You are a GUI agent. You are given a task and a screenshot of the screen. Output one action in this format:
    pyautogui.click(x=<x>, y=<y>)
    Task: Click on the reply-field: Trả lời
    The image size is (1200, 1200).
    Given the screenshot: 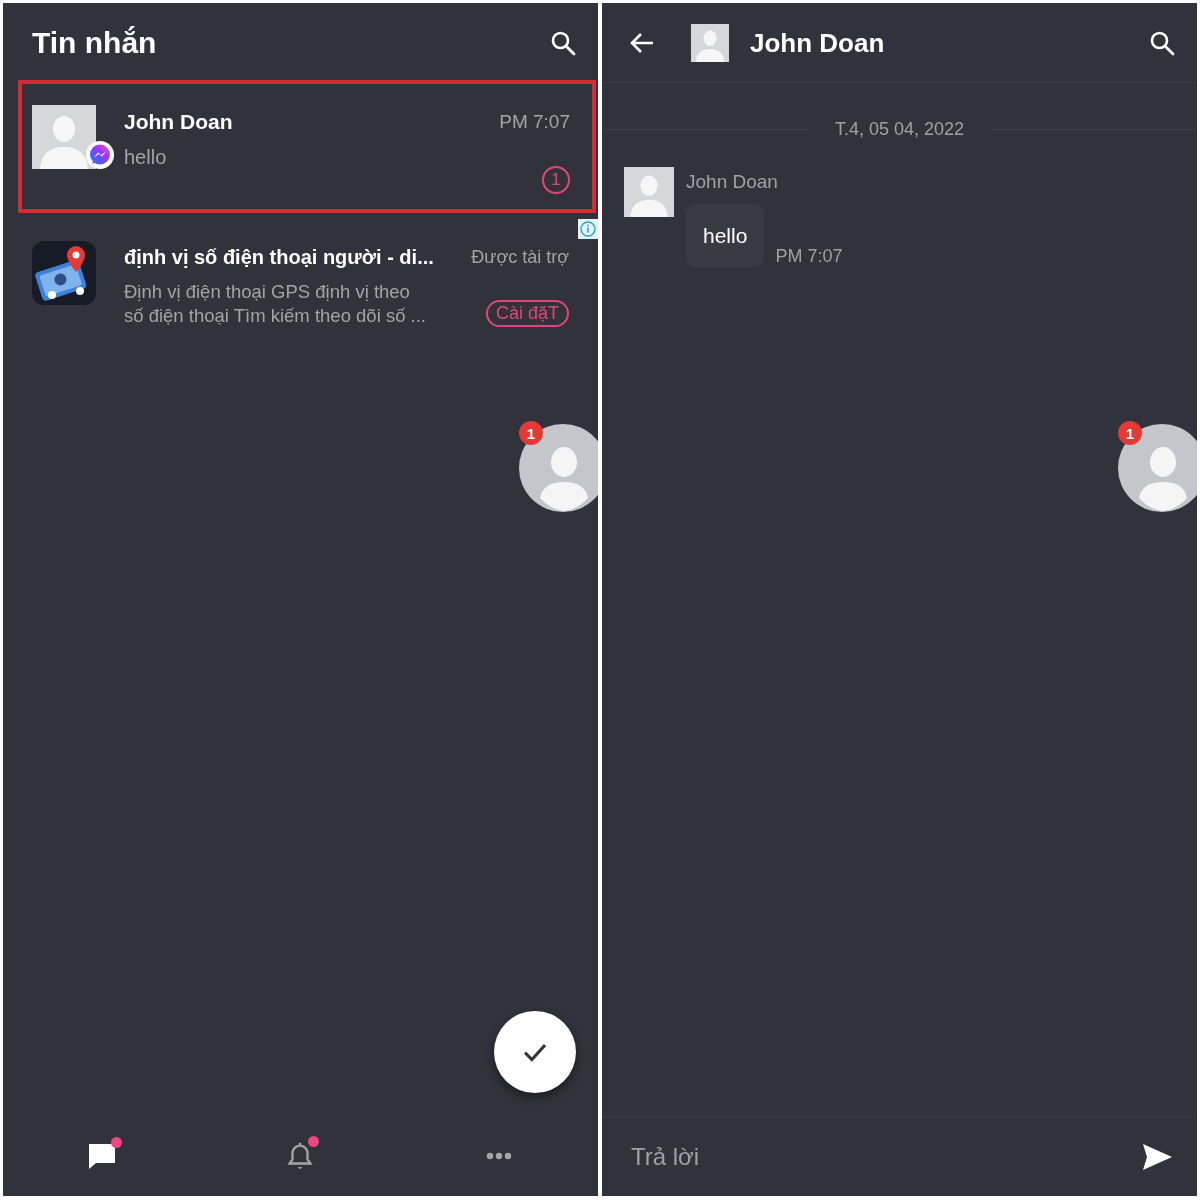 What is the action you would take?
    pyautogui.click(x=886, y=1156)
    